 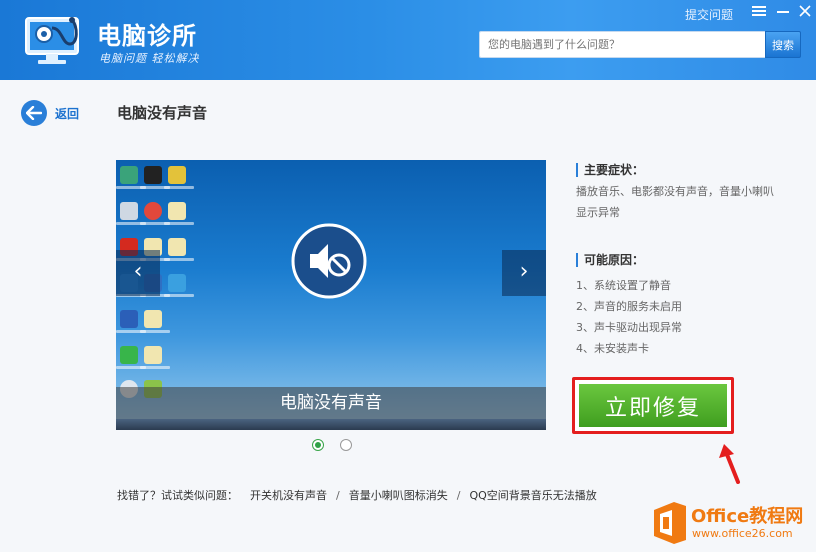 What do you see at coordinates (612, 348) in the screenshot?
I see `cause-item: 4、未安装声卡` at bounding box center [612, 348].